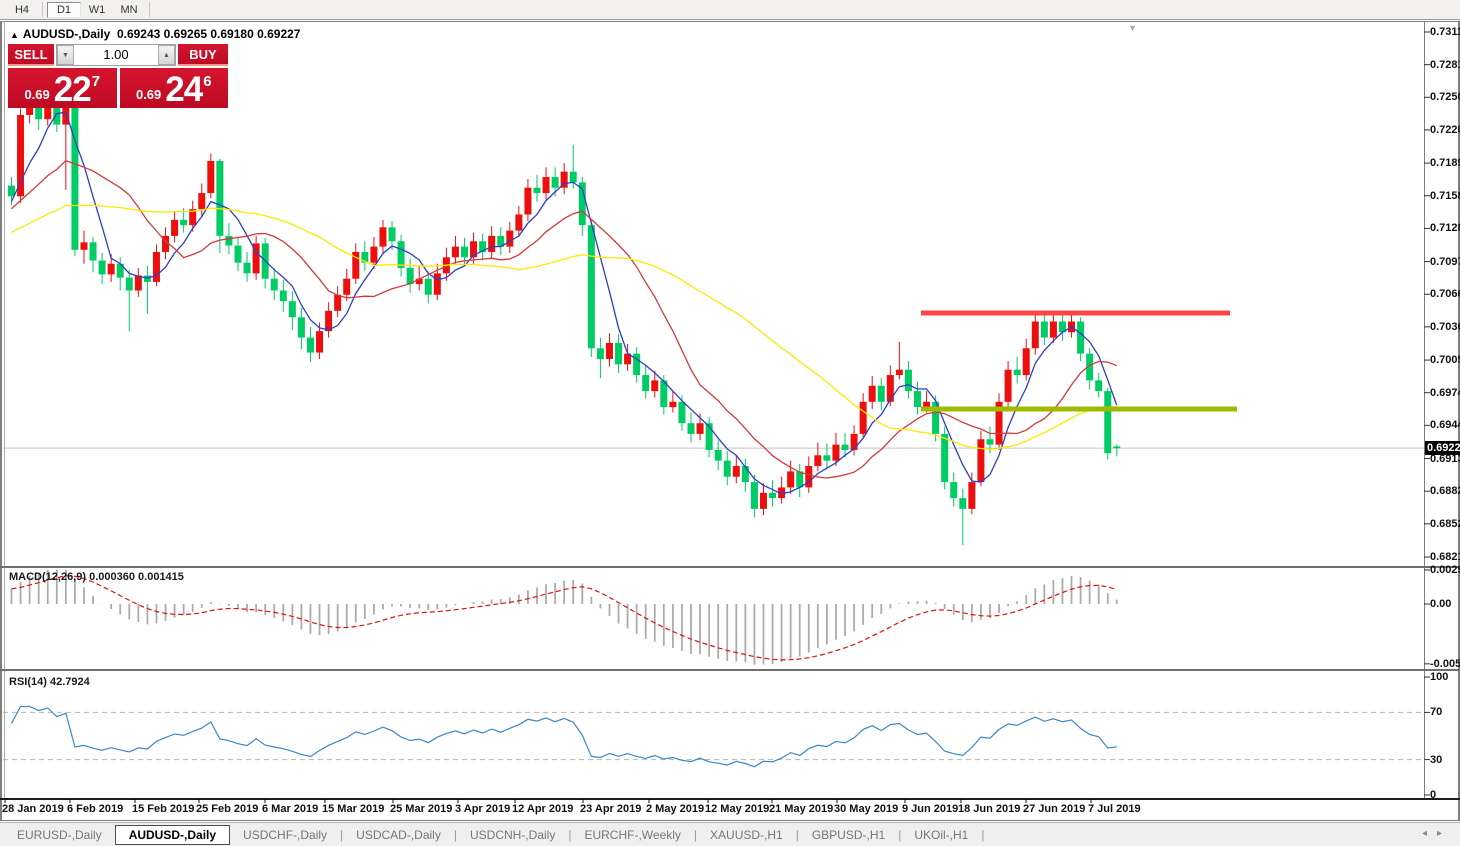 The width and height of the screenshot is (1460, 846). I want to click on rsi-label: RSI(14) 42.7924, so click(49, 682).